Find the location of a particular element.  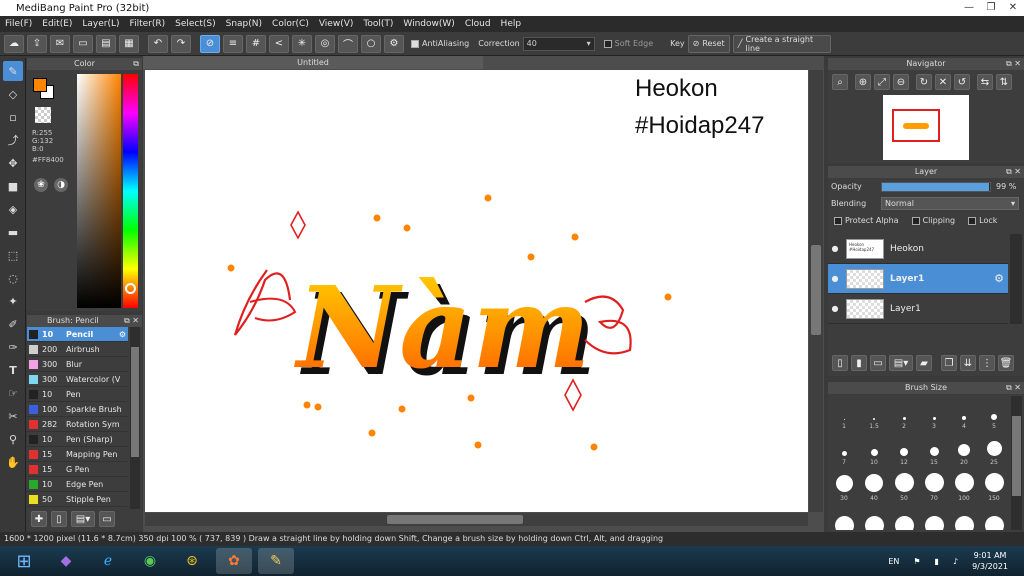

zoom-search-icon: ⌕ is located at coordinates (840, 82).